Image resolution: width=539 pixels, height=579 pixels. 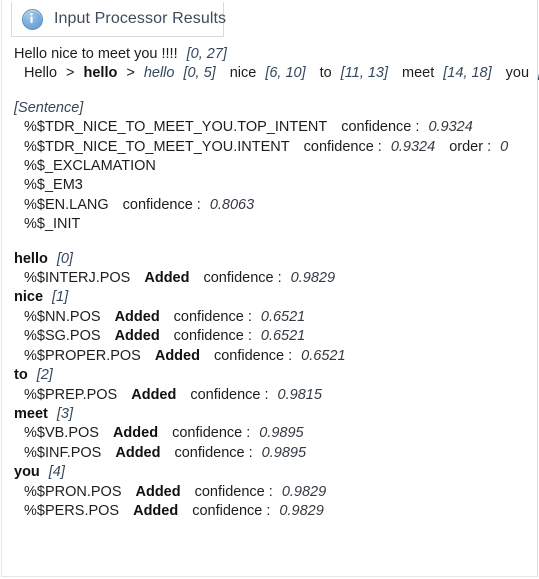 I want to click on feature-tag: %$INF.POS, so click(x=63, y=452).